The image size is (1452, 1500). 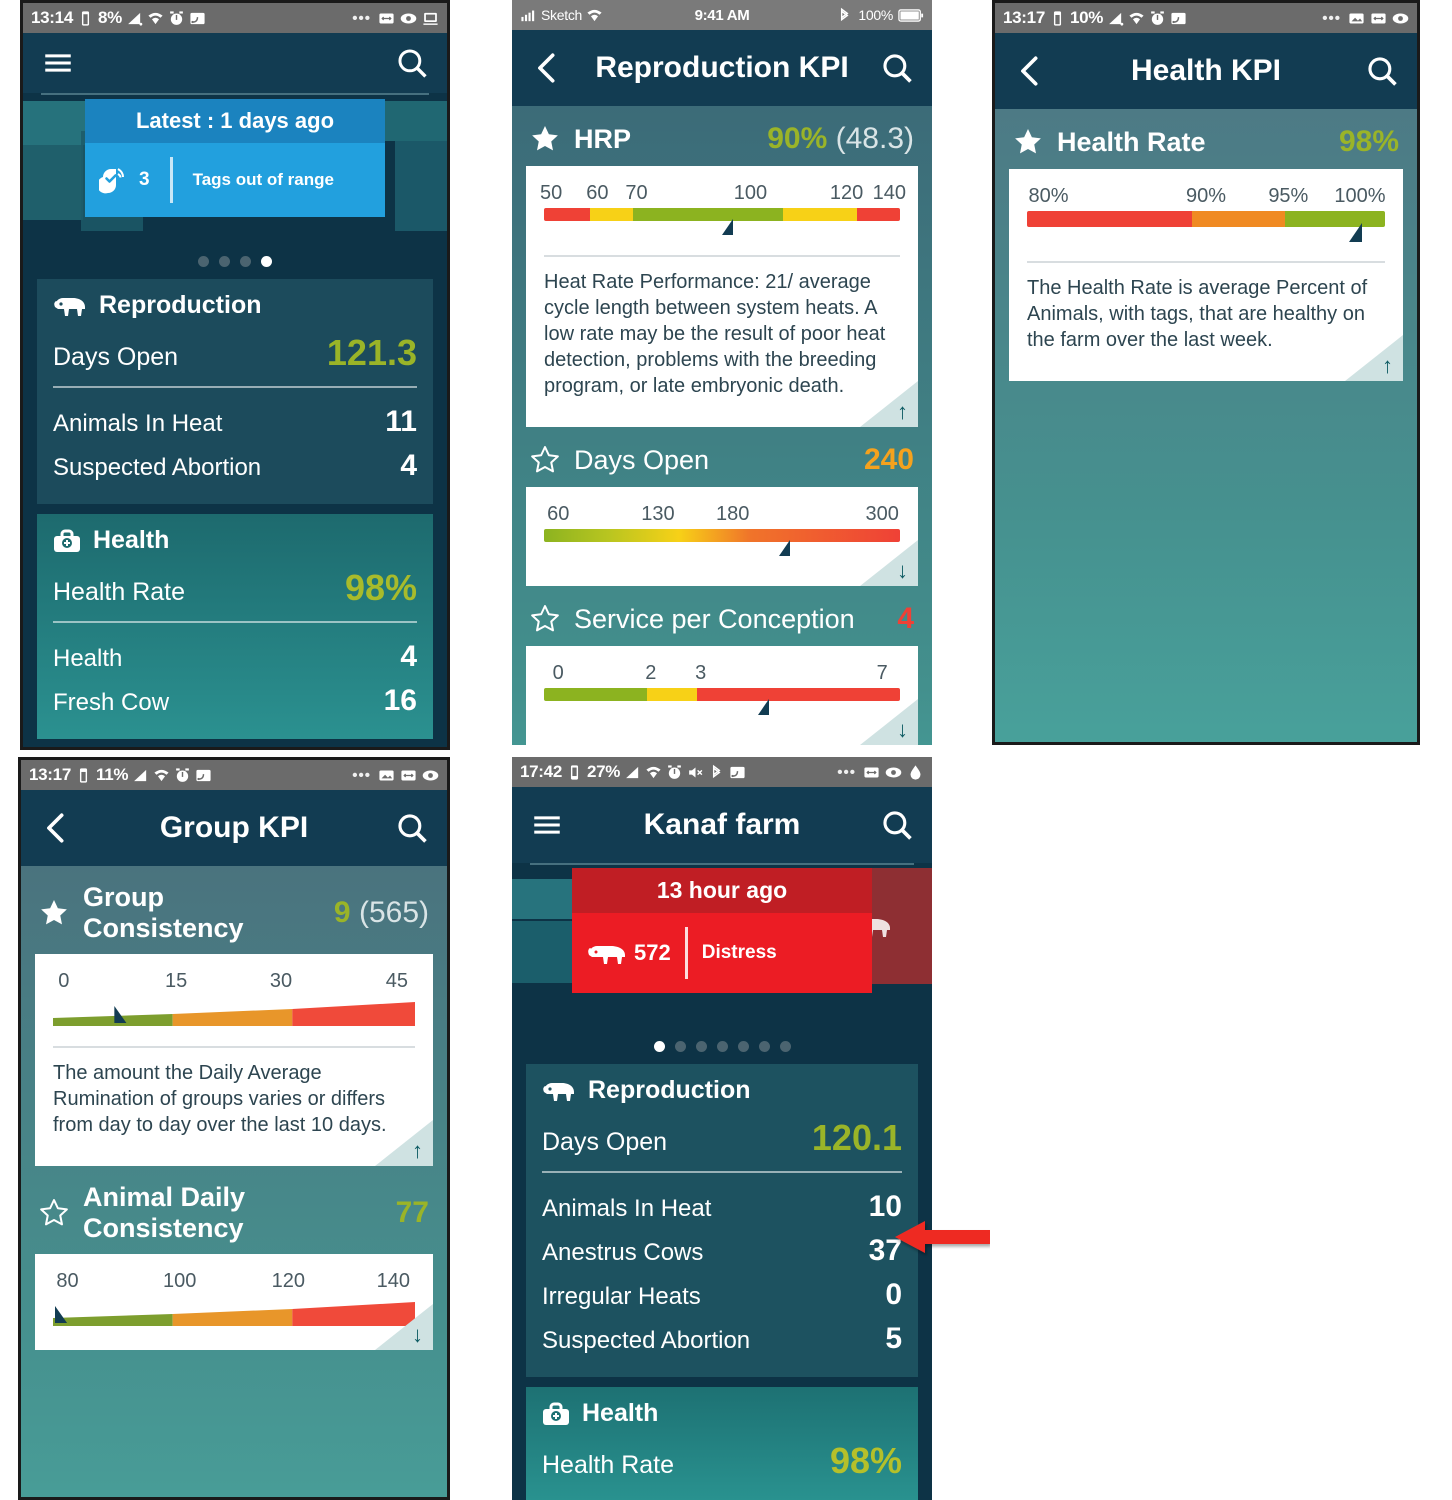 I want to click on hero-carousel-p5: 13 hour ago 572 Distress, so click(x=722, y=947).